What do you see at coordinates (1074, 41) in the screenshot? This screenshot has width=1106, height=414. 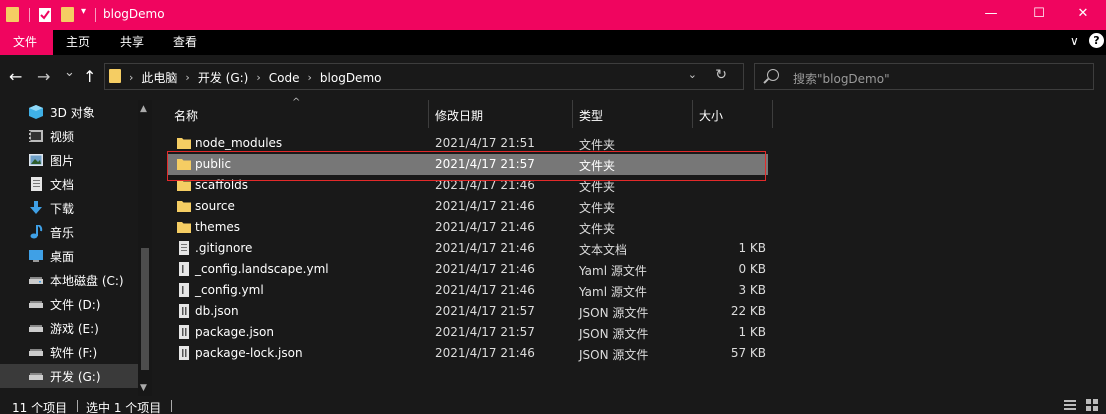 I see `expand-ribbon-icon: ∨` at bounding box center [1074, 41].